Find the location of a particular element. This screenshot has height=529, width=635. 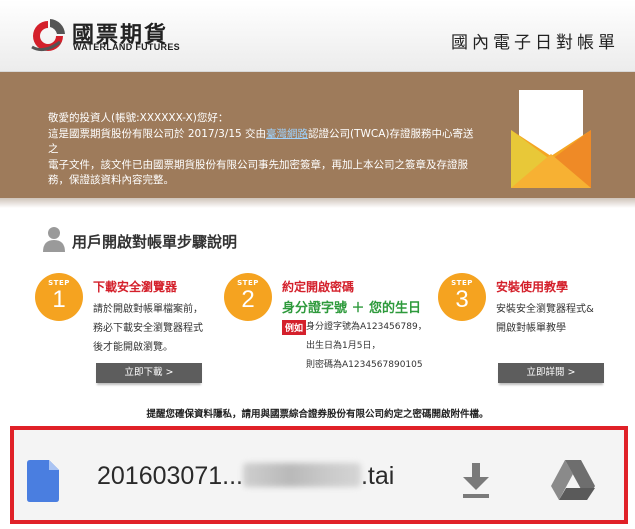

example-tag: 例如 is located at coordinates (294, 327).